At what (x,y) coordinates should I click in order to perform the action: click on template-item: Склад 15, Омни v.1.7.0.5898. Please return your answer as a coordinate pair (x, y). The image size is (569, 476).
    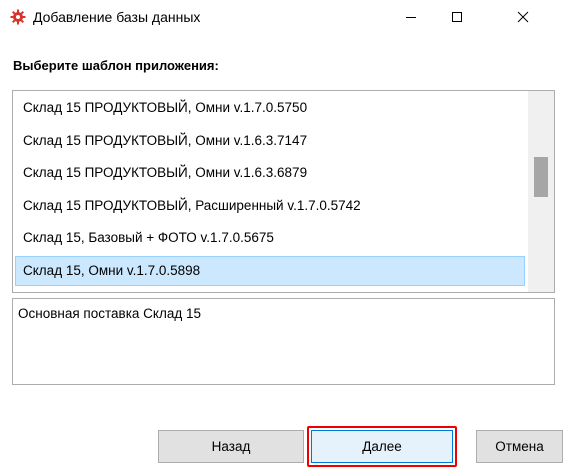
    Looking at the image, I should click on (270, 270).